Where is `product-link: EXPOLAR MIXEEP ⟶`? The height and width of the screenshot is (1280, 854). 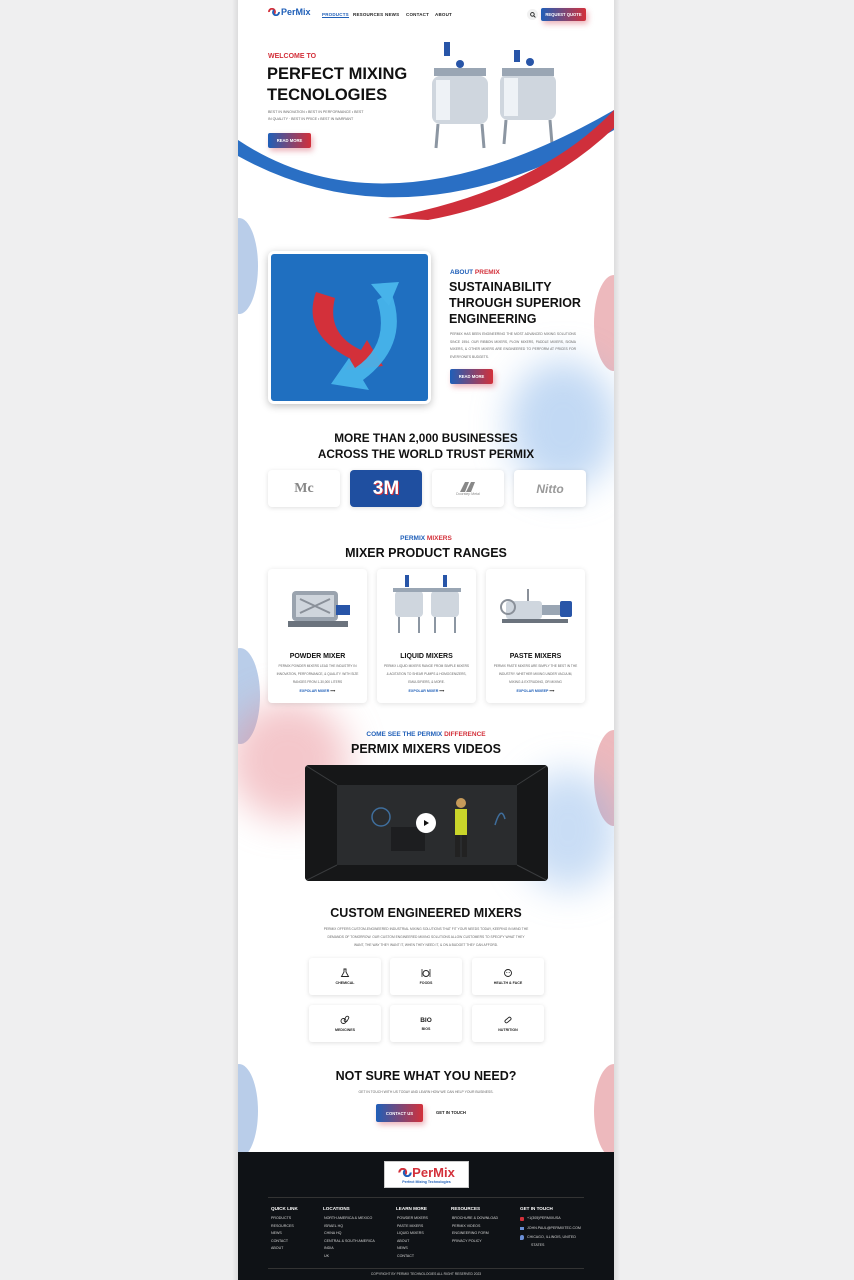 product-link: EXPOLAR MIXEEP ⟶ is located at coordinates (535, 691).